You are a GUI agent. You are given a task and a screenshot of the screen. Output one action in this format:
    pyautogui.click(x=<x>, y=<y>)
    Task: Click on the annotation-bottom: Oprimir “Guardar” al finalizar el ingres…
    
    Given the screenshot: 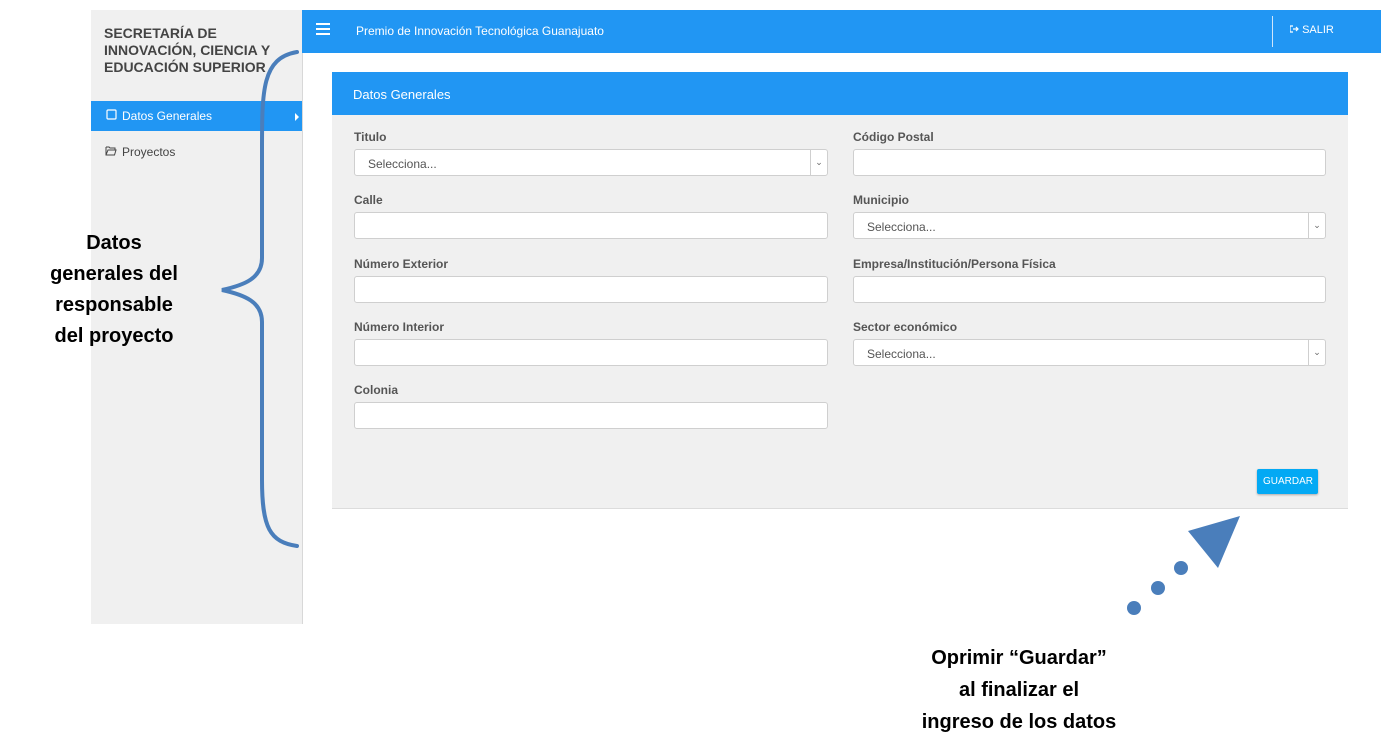 What is the action you would take?
    pyautogui.click(x=1019, y=690)
    